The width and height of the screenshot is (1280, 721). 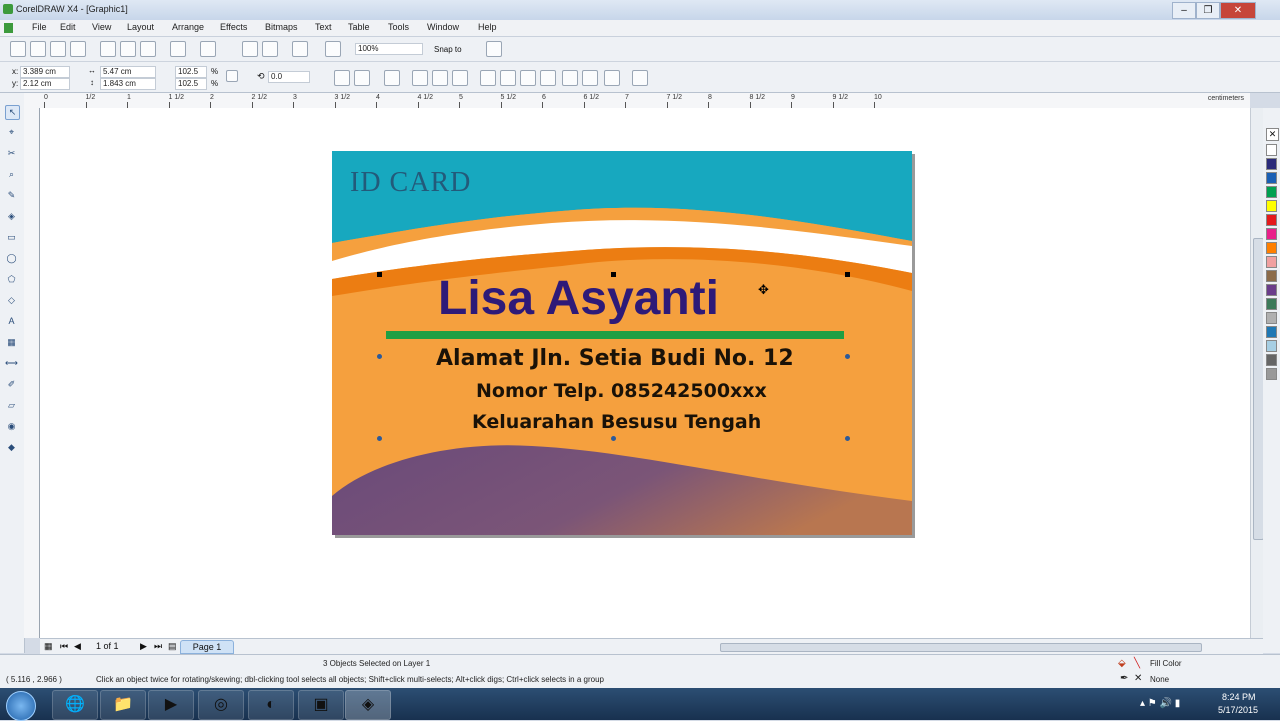 What do you see at coordinates (321, 705) in the screenshot?
I see `video-icon: ▣` at bounding box center [321, 705].